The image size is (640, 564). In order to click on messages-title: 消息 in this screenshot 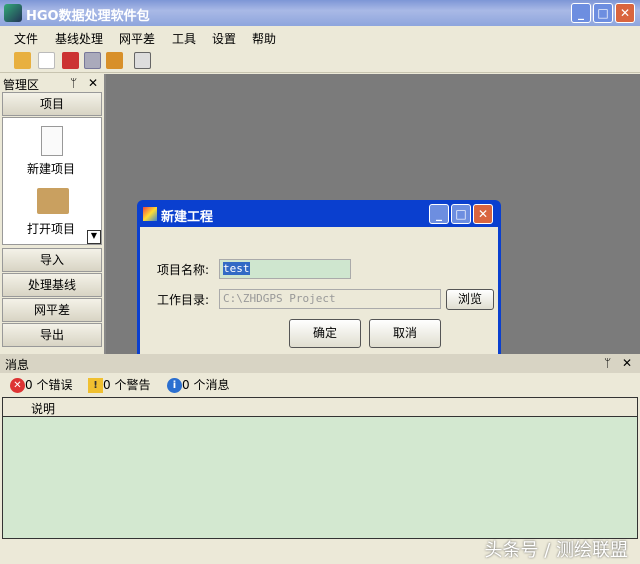, I will do `click(17, 365)`.